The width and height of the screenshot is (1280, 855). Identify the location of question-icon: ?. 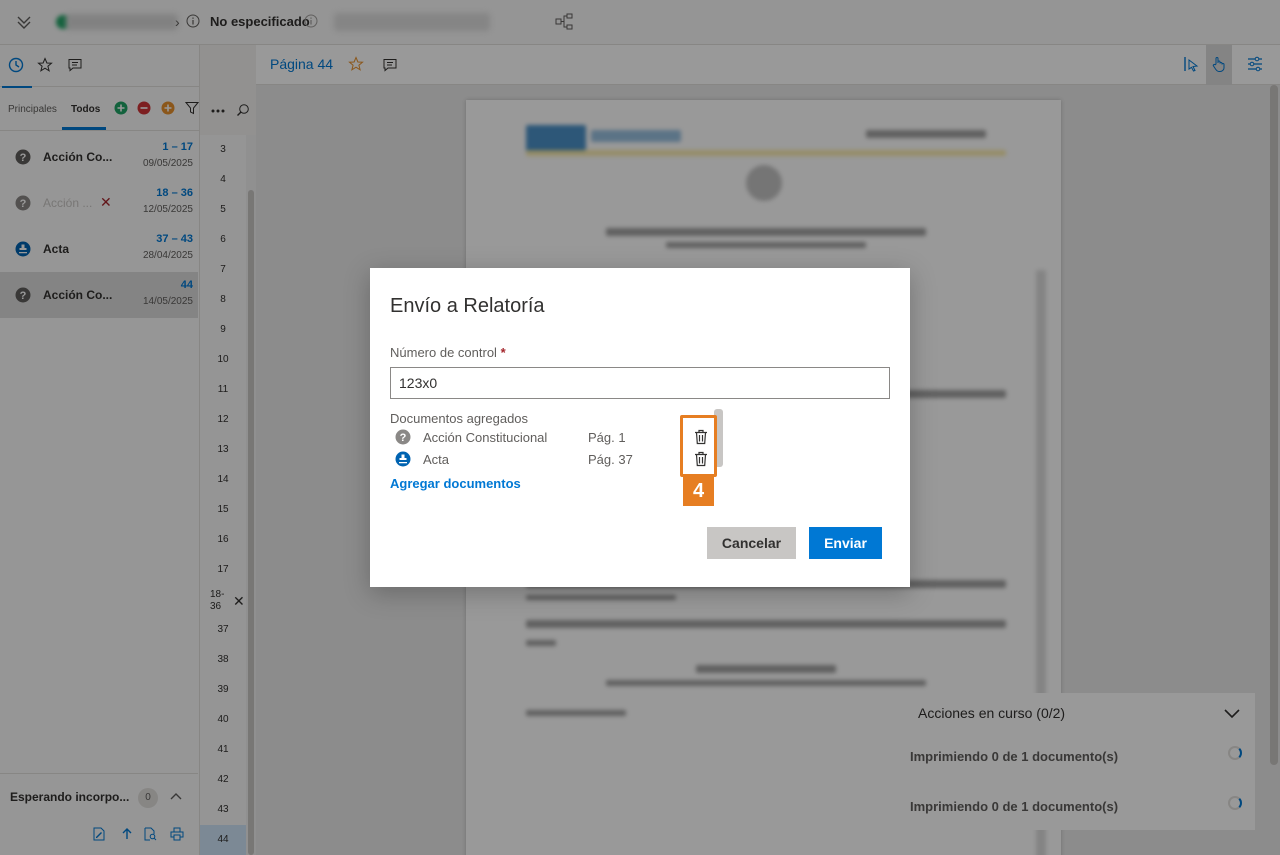
(403, 439).